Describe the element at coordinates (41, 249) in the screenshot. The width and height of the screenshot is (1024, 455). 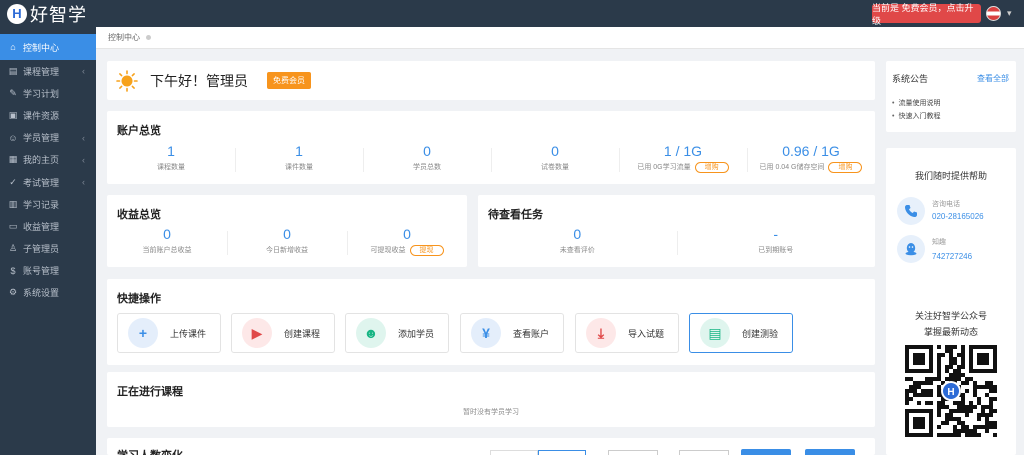
I see `sidebar-item-label: 子管理员` at that location.